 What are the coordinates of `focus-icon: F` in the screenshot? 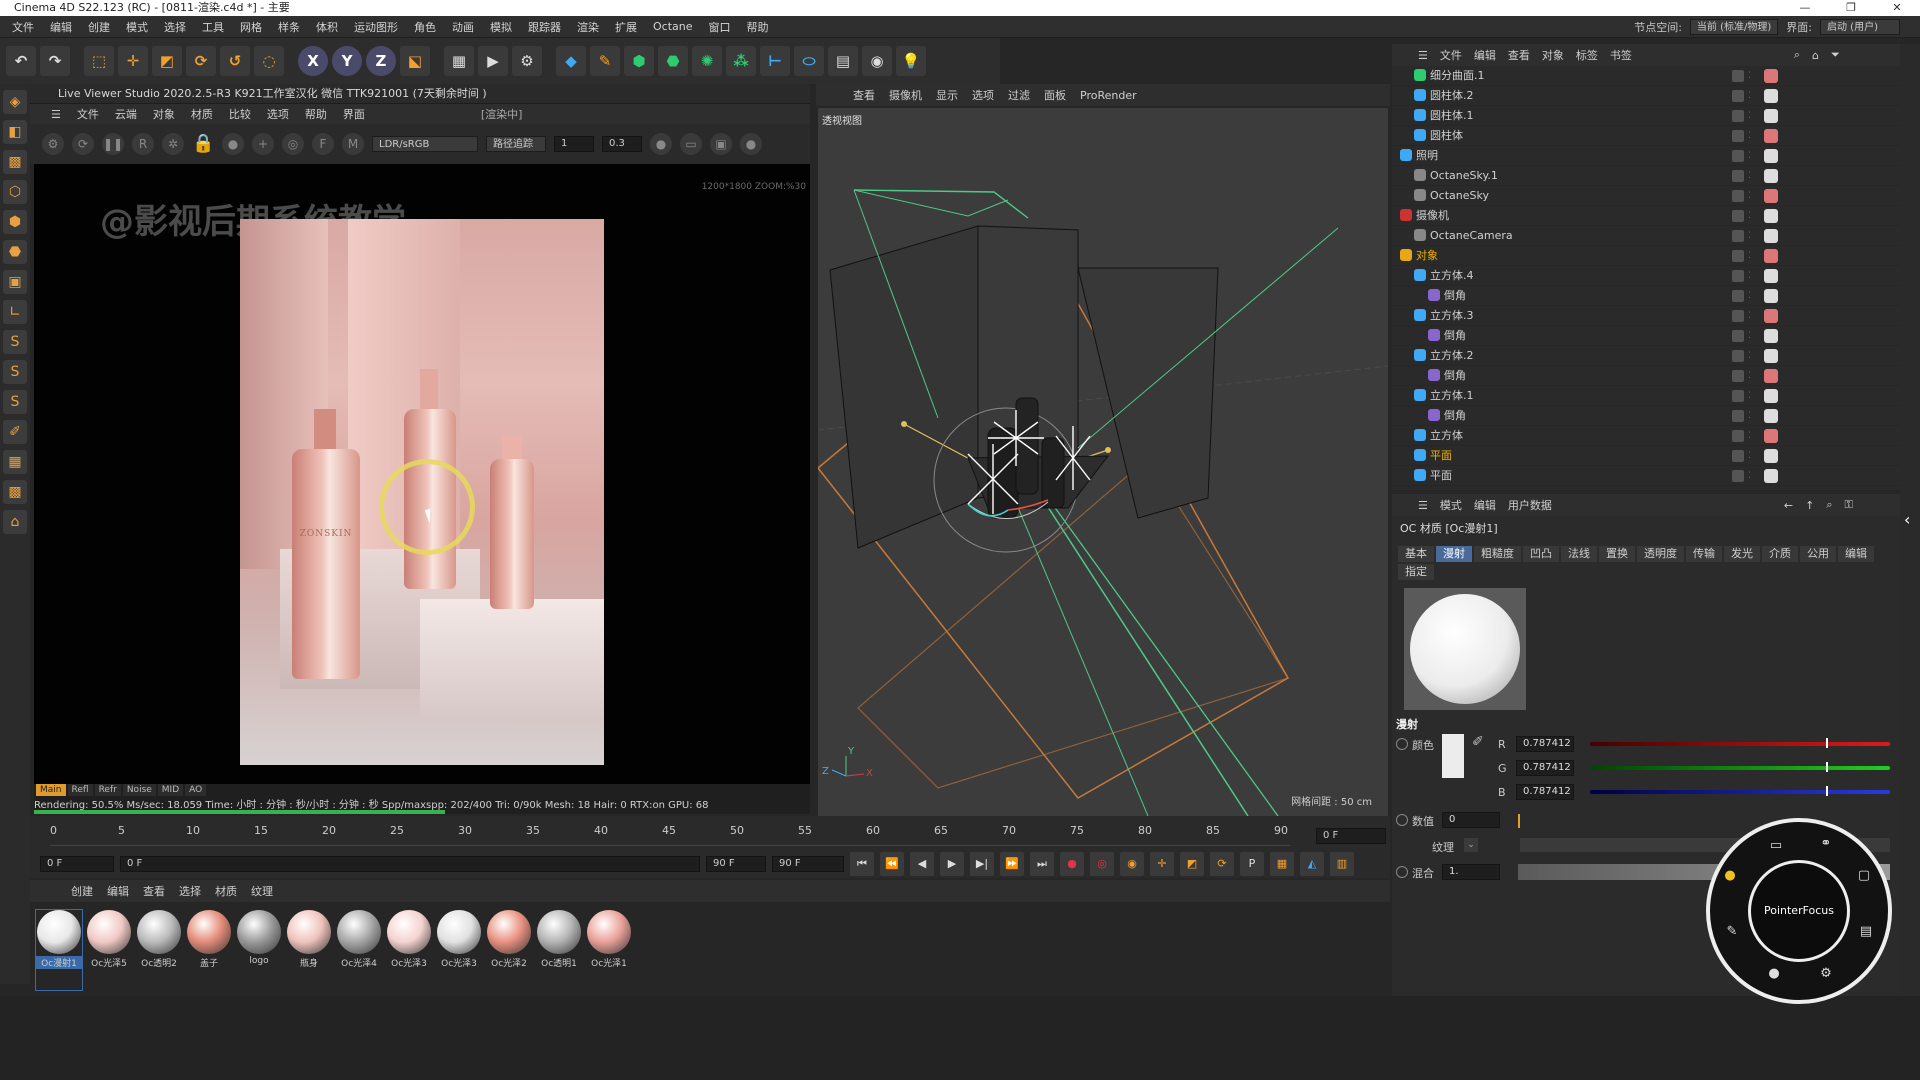 It's located at (323, 144).